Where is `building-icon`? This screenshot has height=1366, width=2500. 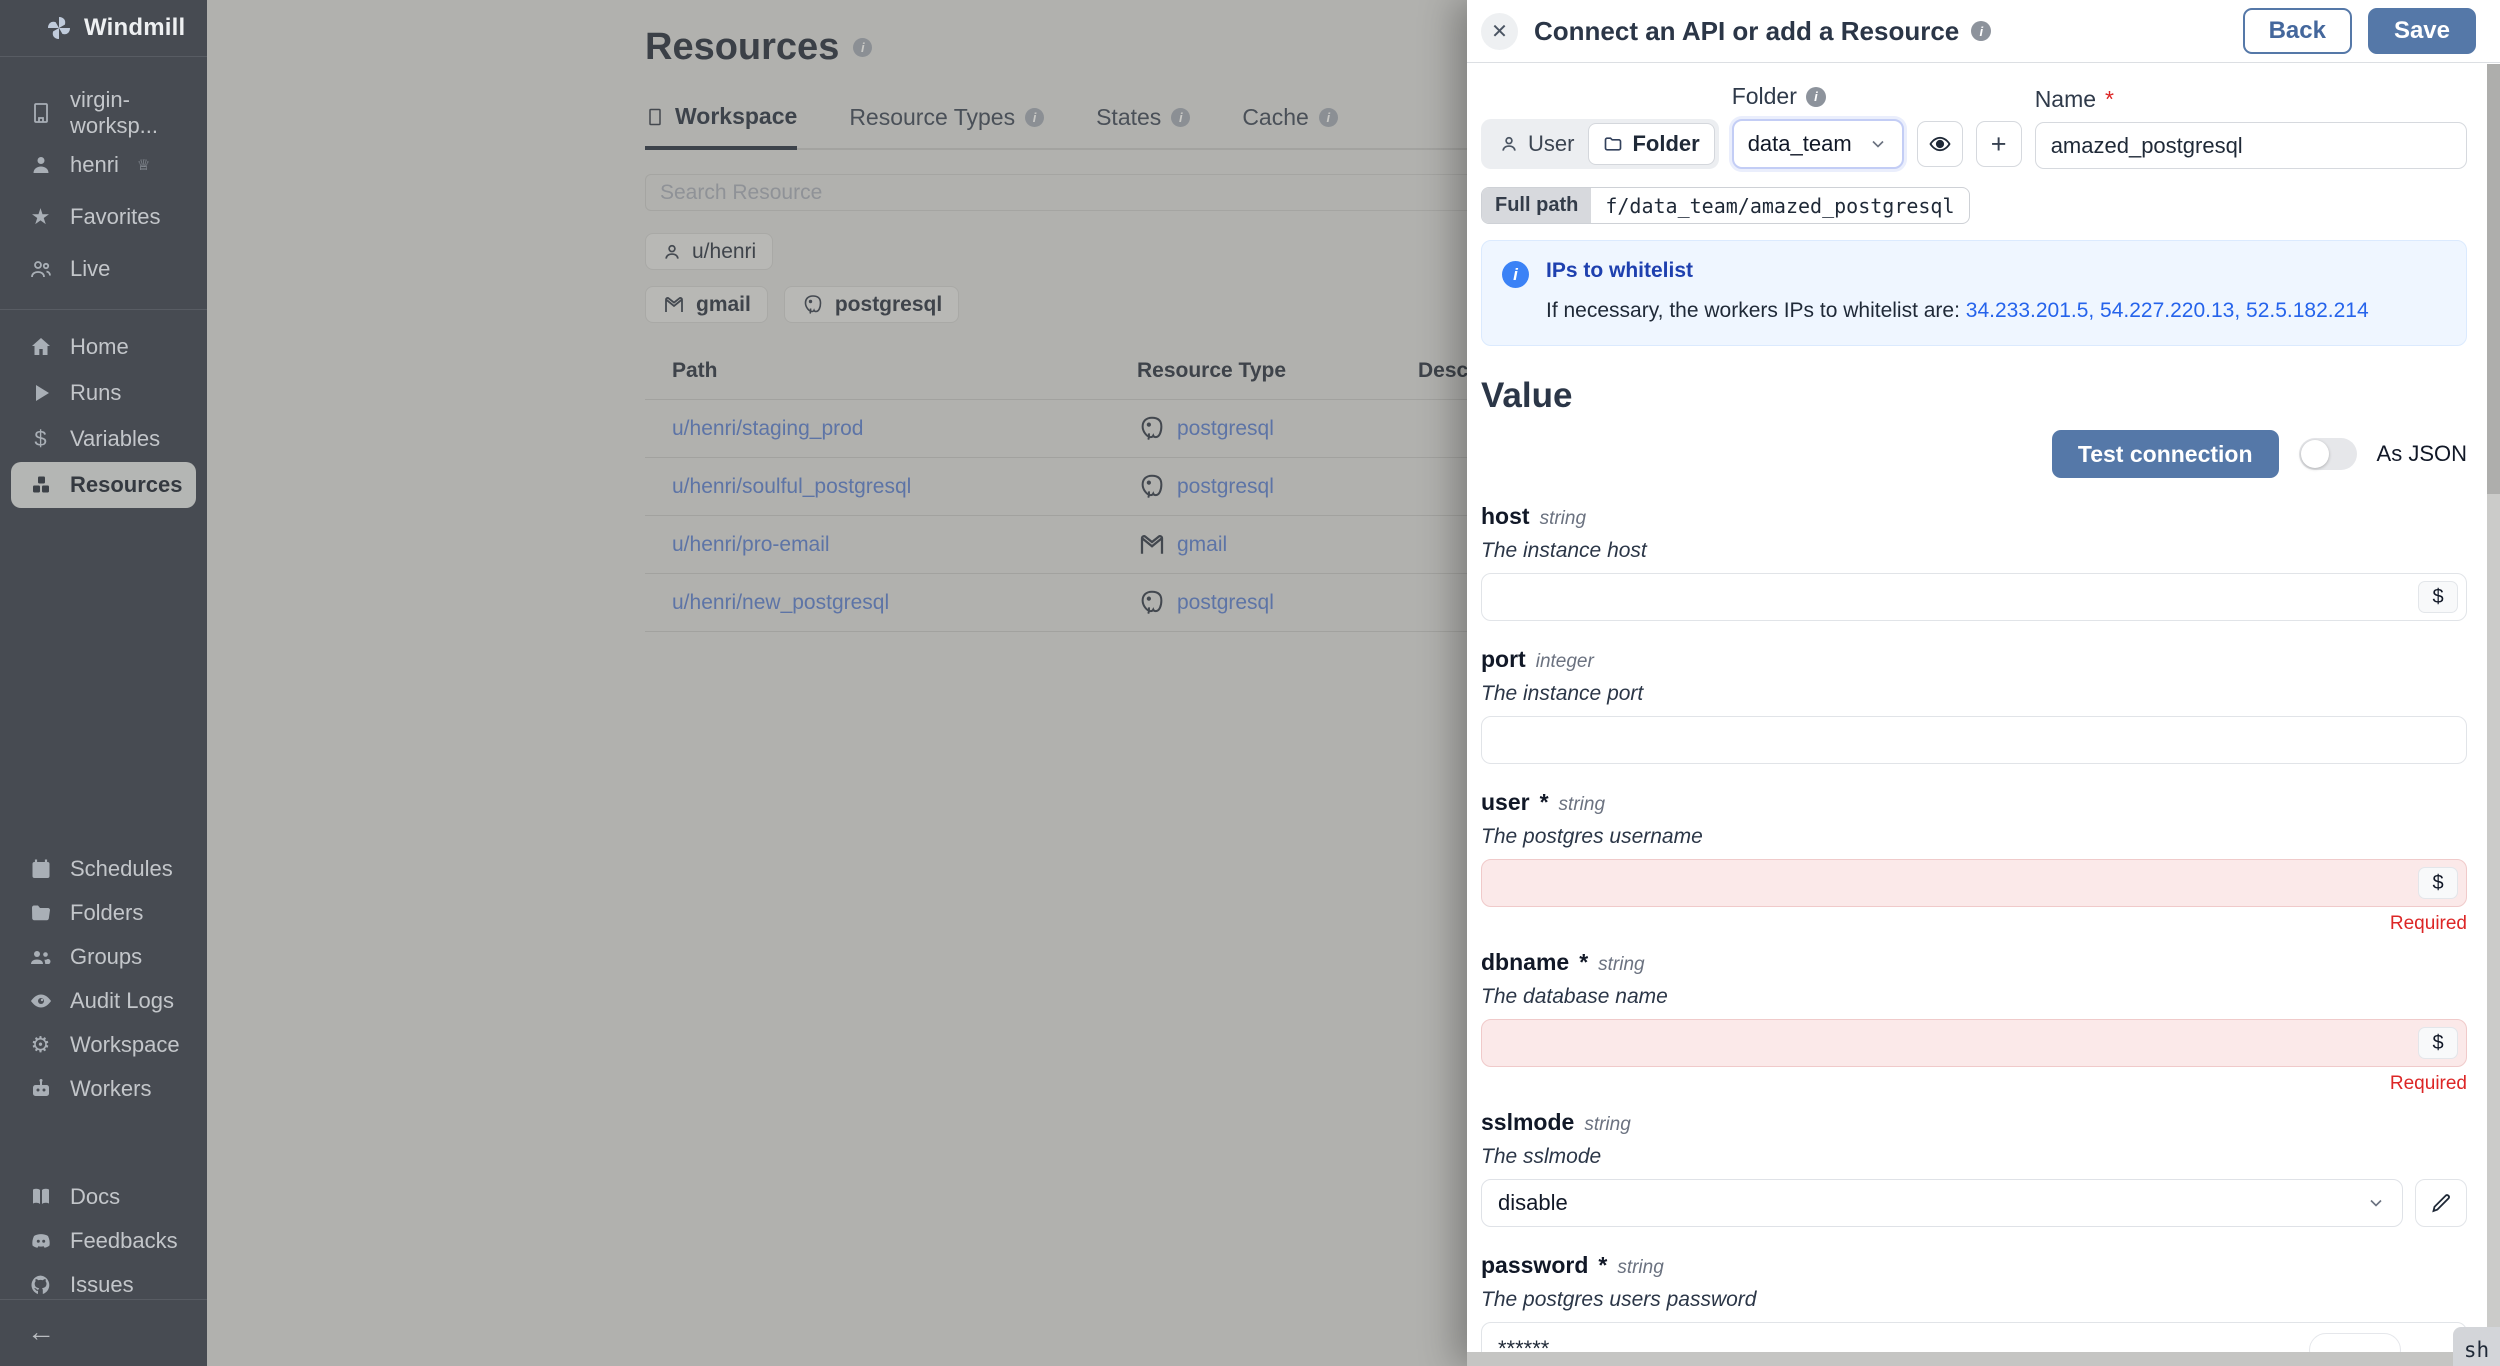 building-icon is located at coordinates (40, 113).